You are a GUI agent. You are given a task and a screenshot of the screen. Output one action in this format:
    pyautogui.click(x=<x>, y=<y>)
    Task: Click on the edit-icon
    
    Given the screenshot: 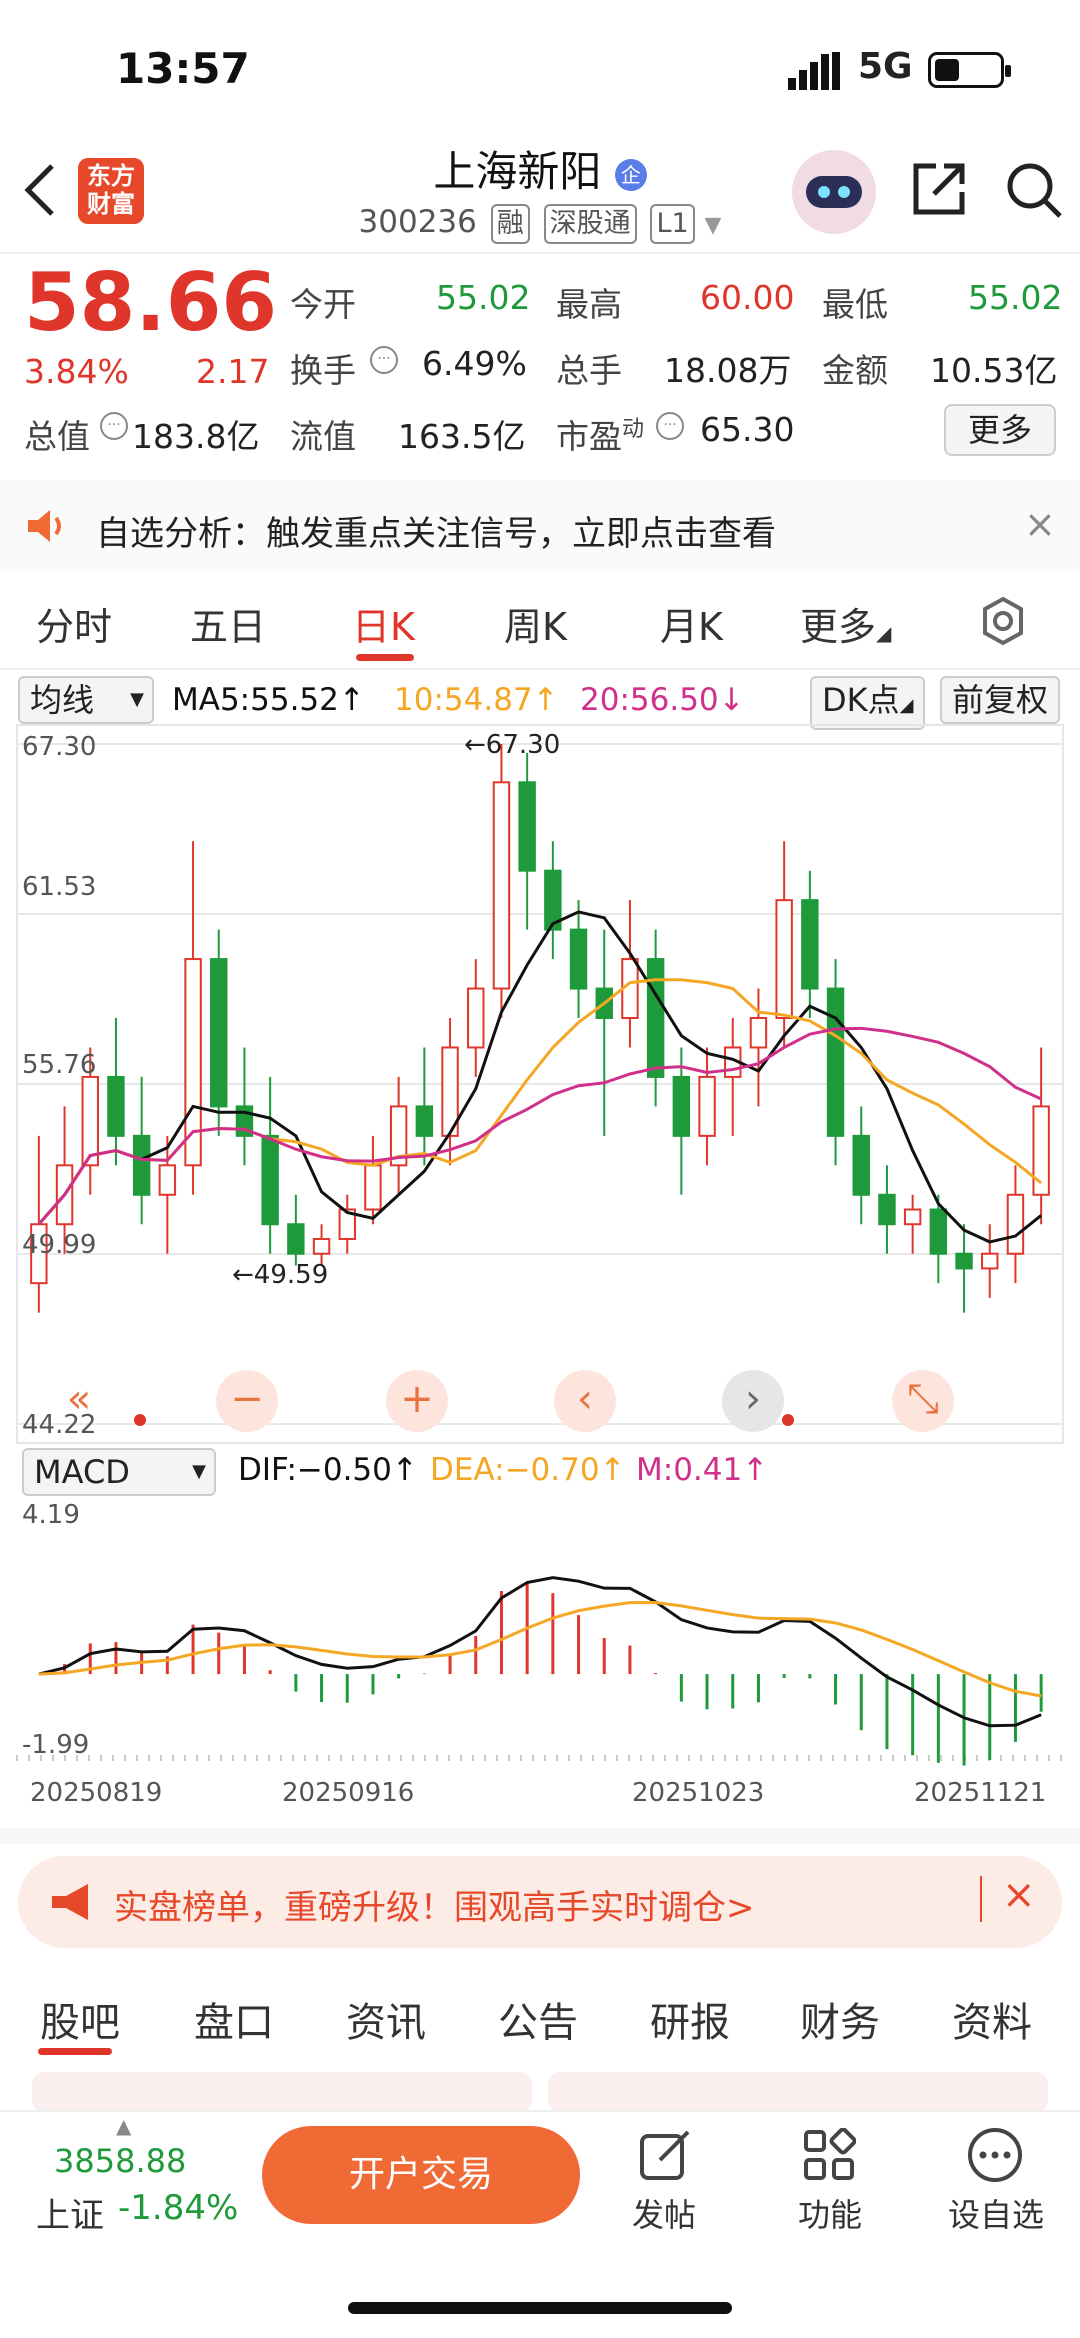 What is the action you would take?
    pyautogui.click(x=665, y=2155)
    